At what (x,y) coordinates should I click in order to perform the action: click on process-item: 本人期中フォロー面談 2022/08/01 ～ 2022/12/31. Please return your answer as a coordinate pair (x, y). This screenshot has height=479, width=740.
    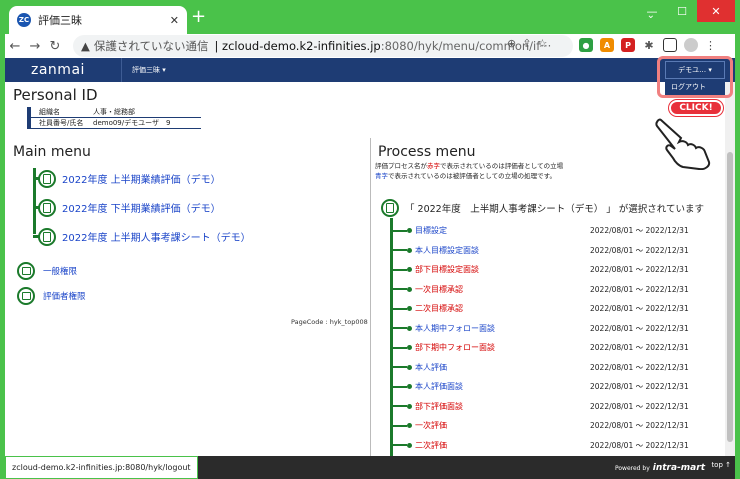
    Looking at the image, I should click on (555, 329).